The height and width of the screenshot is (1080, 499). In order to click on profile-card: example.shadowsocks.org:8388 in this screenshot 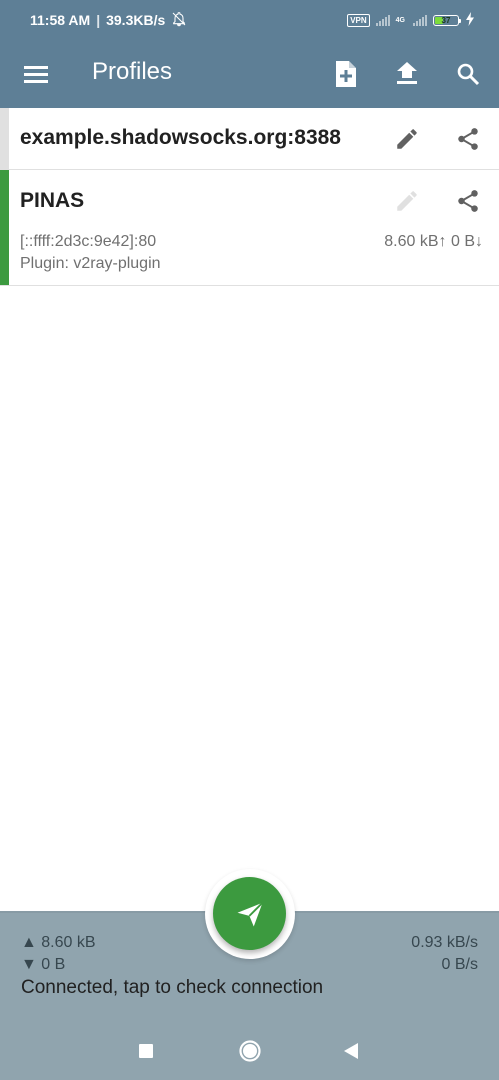, I will do `click(249, 139)`.